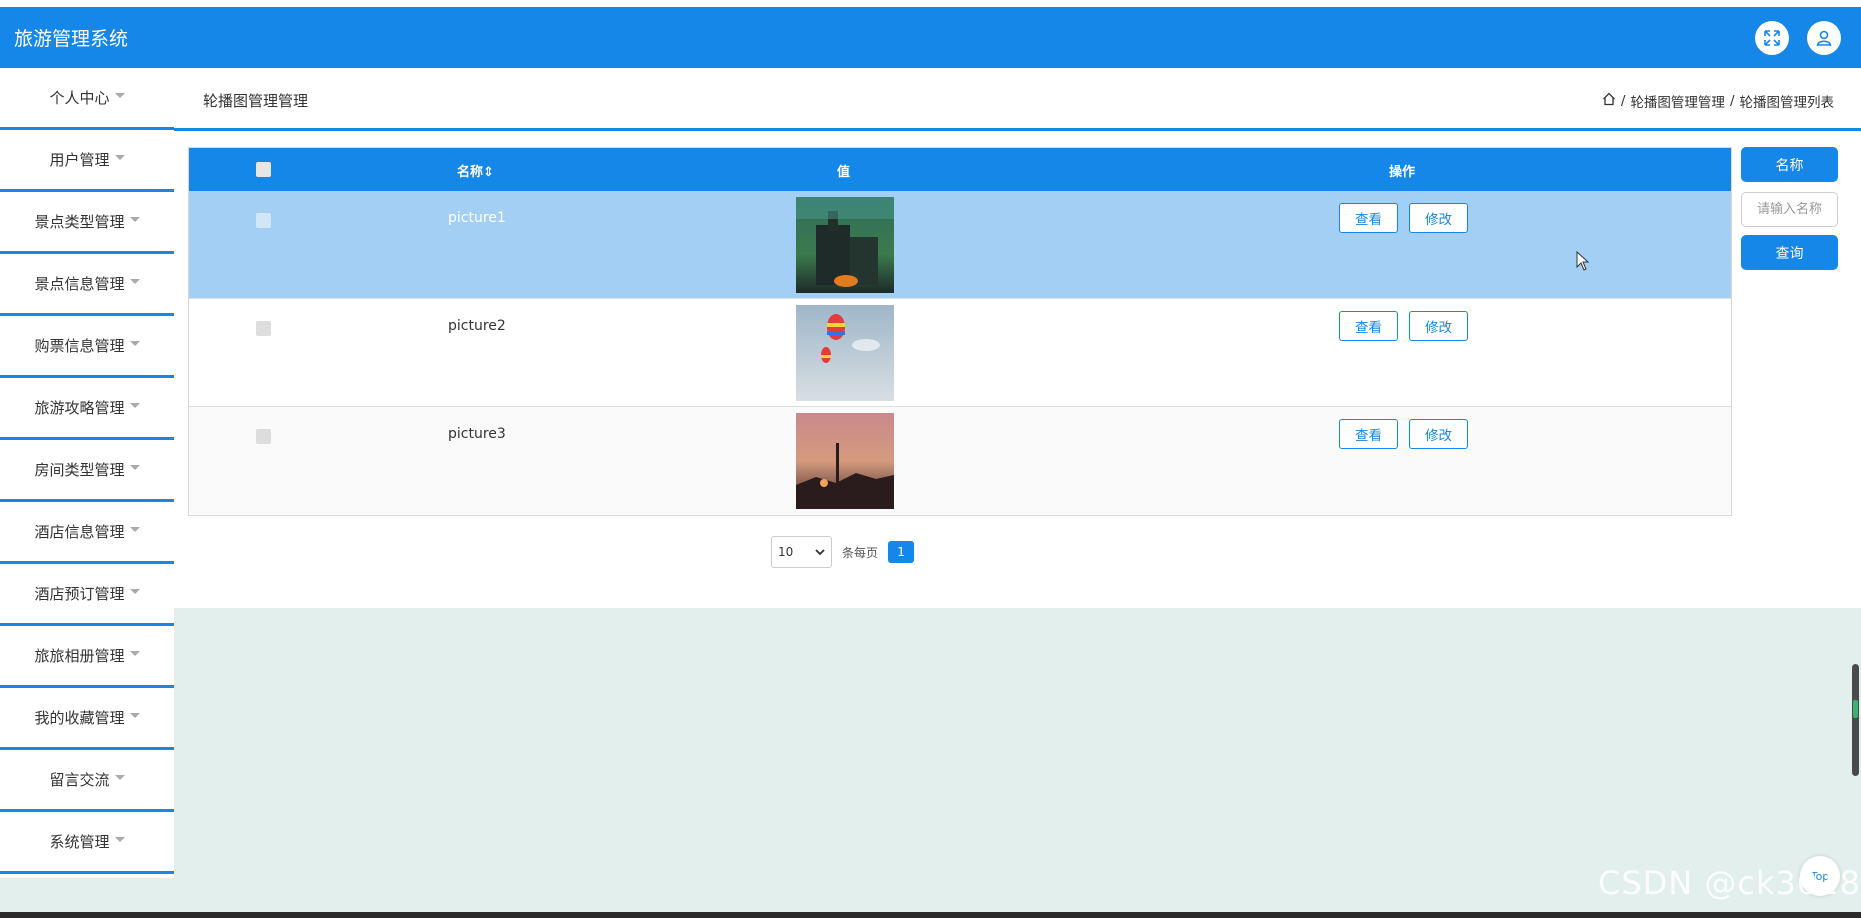 The height and width of the screenshot is (918, 1861). I want to click on column-label: 名称, so click(470, 172).